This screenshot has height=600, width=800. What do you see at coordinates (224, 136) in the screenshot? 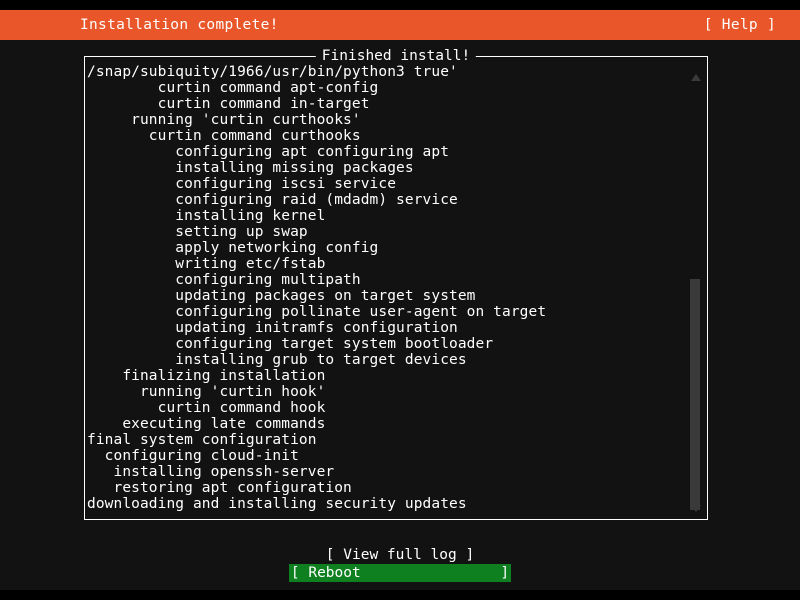
I see `log-line: curtin command curthooks` at bounding box center [224, 136].